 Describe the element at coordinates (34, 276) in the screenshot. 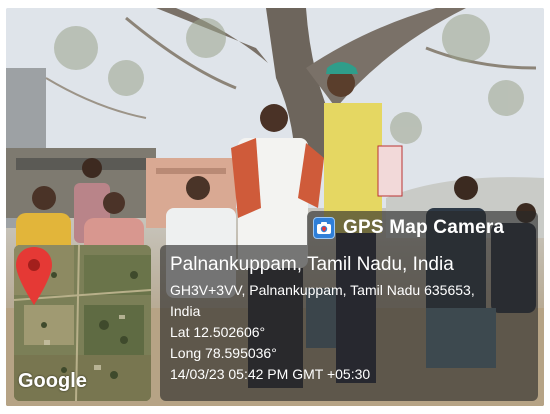

I see `map-pin-icon` at that location.